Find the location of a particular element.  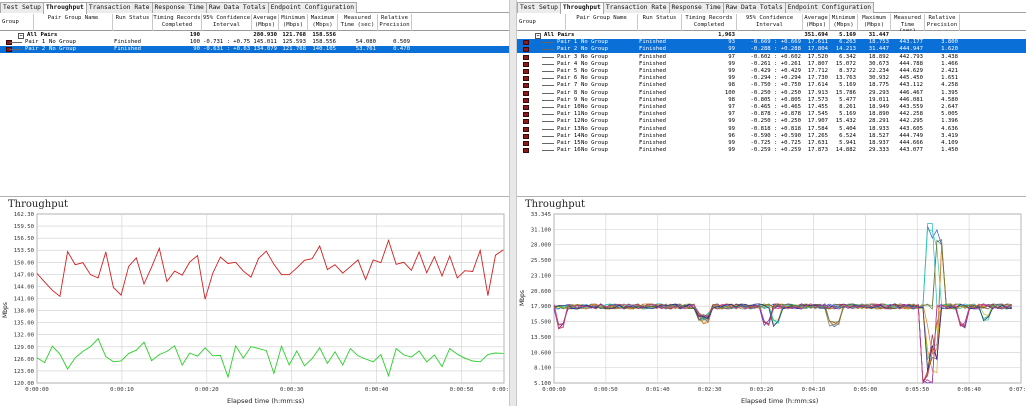

x-tick-label: 0:04:10 is located at coordinates (814, 390).